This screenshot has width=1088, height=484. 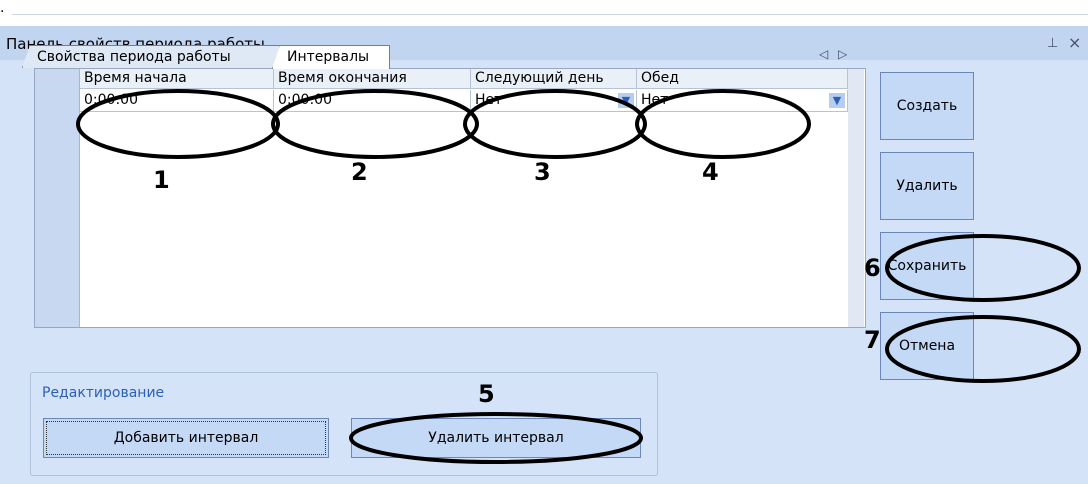 I want to click on cancel-button: Отмена, so click(x=927, y=346).